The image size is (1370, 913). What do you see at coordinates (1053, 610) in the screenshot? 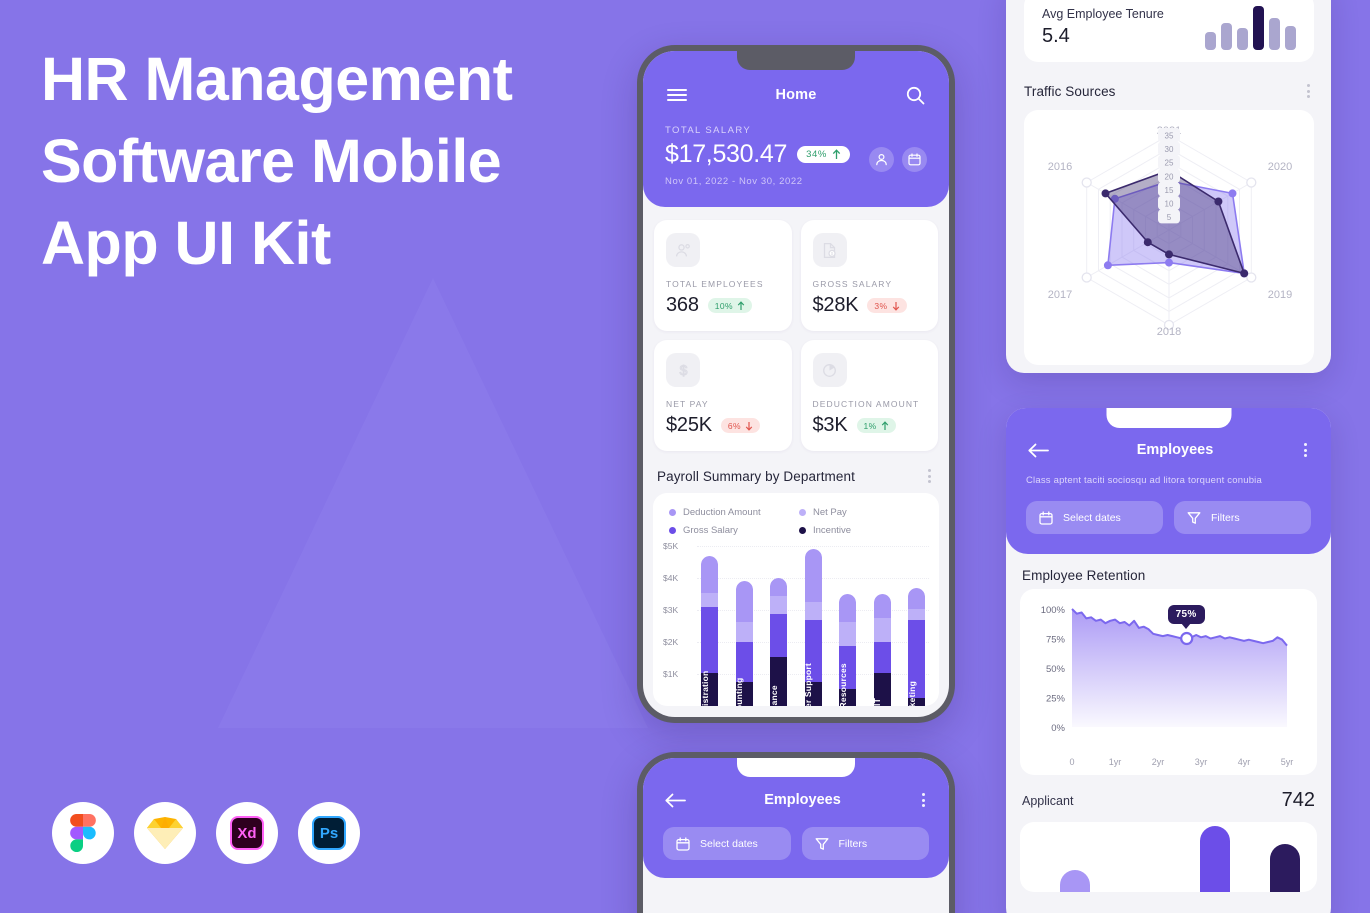
I see `svg-text: 100%` at bounding box center [1053, 610].